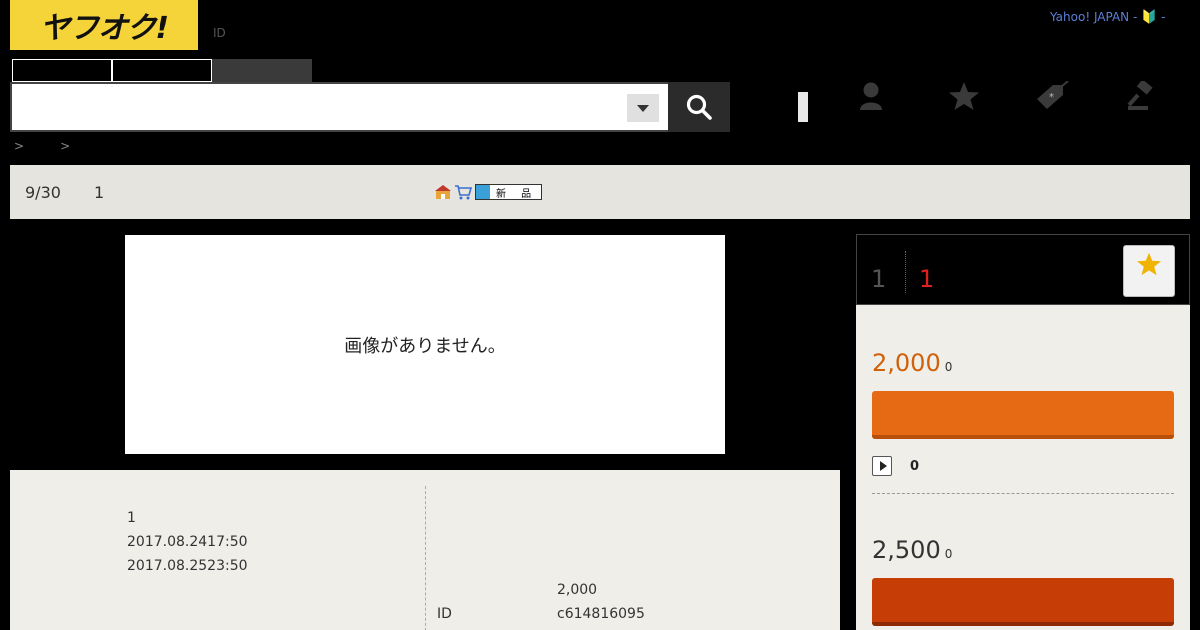 The image size is (1200, 630). I want to click on detail-column-divider, so click(425, 558).